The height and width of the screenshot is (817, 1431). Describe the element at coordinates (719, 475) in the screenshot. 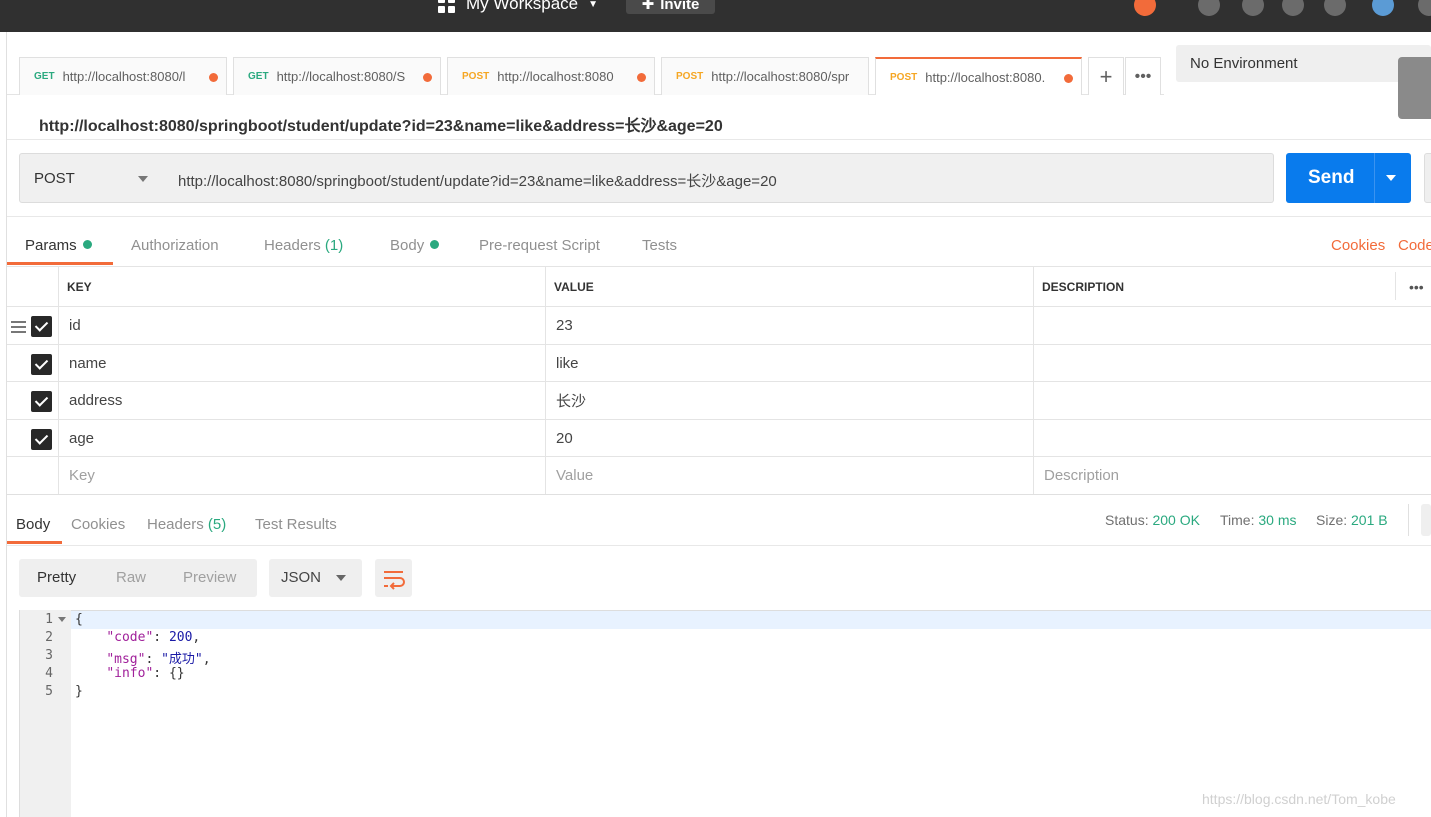

I see `table-row-new: Key Value Description` at that location.